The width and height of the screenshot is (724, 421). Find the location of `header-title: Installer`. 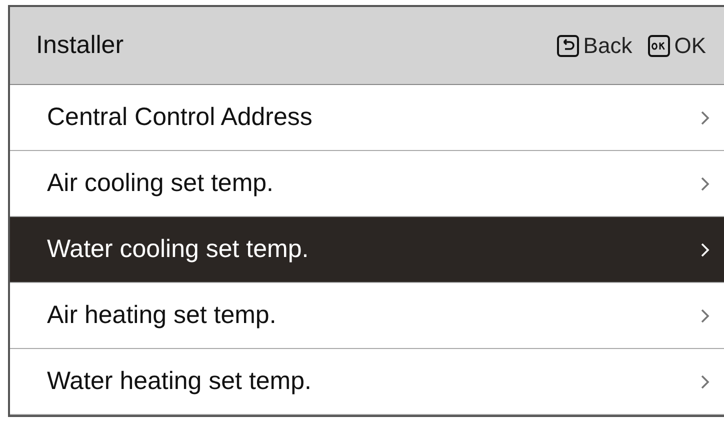

header-title: Installer is located at coordinates (80, 45).